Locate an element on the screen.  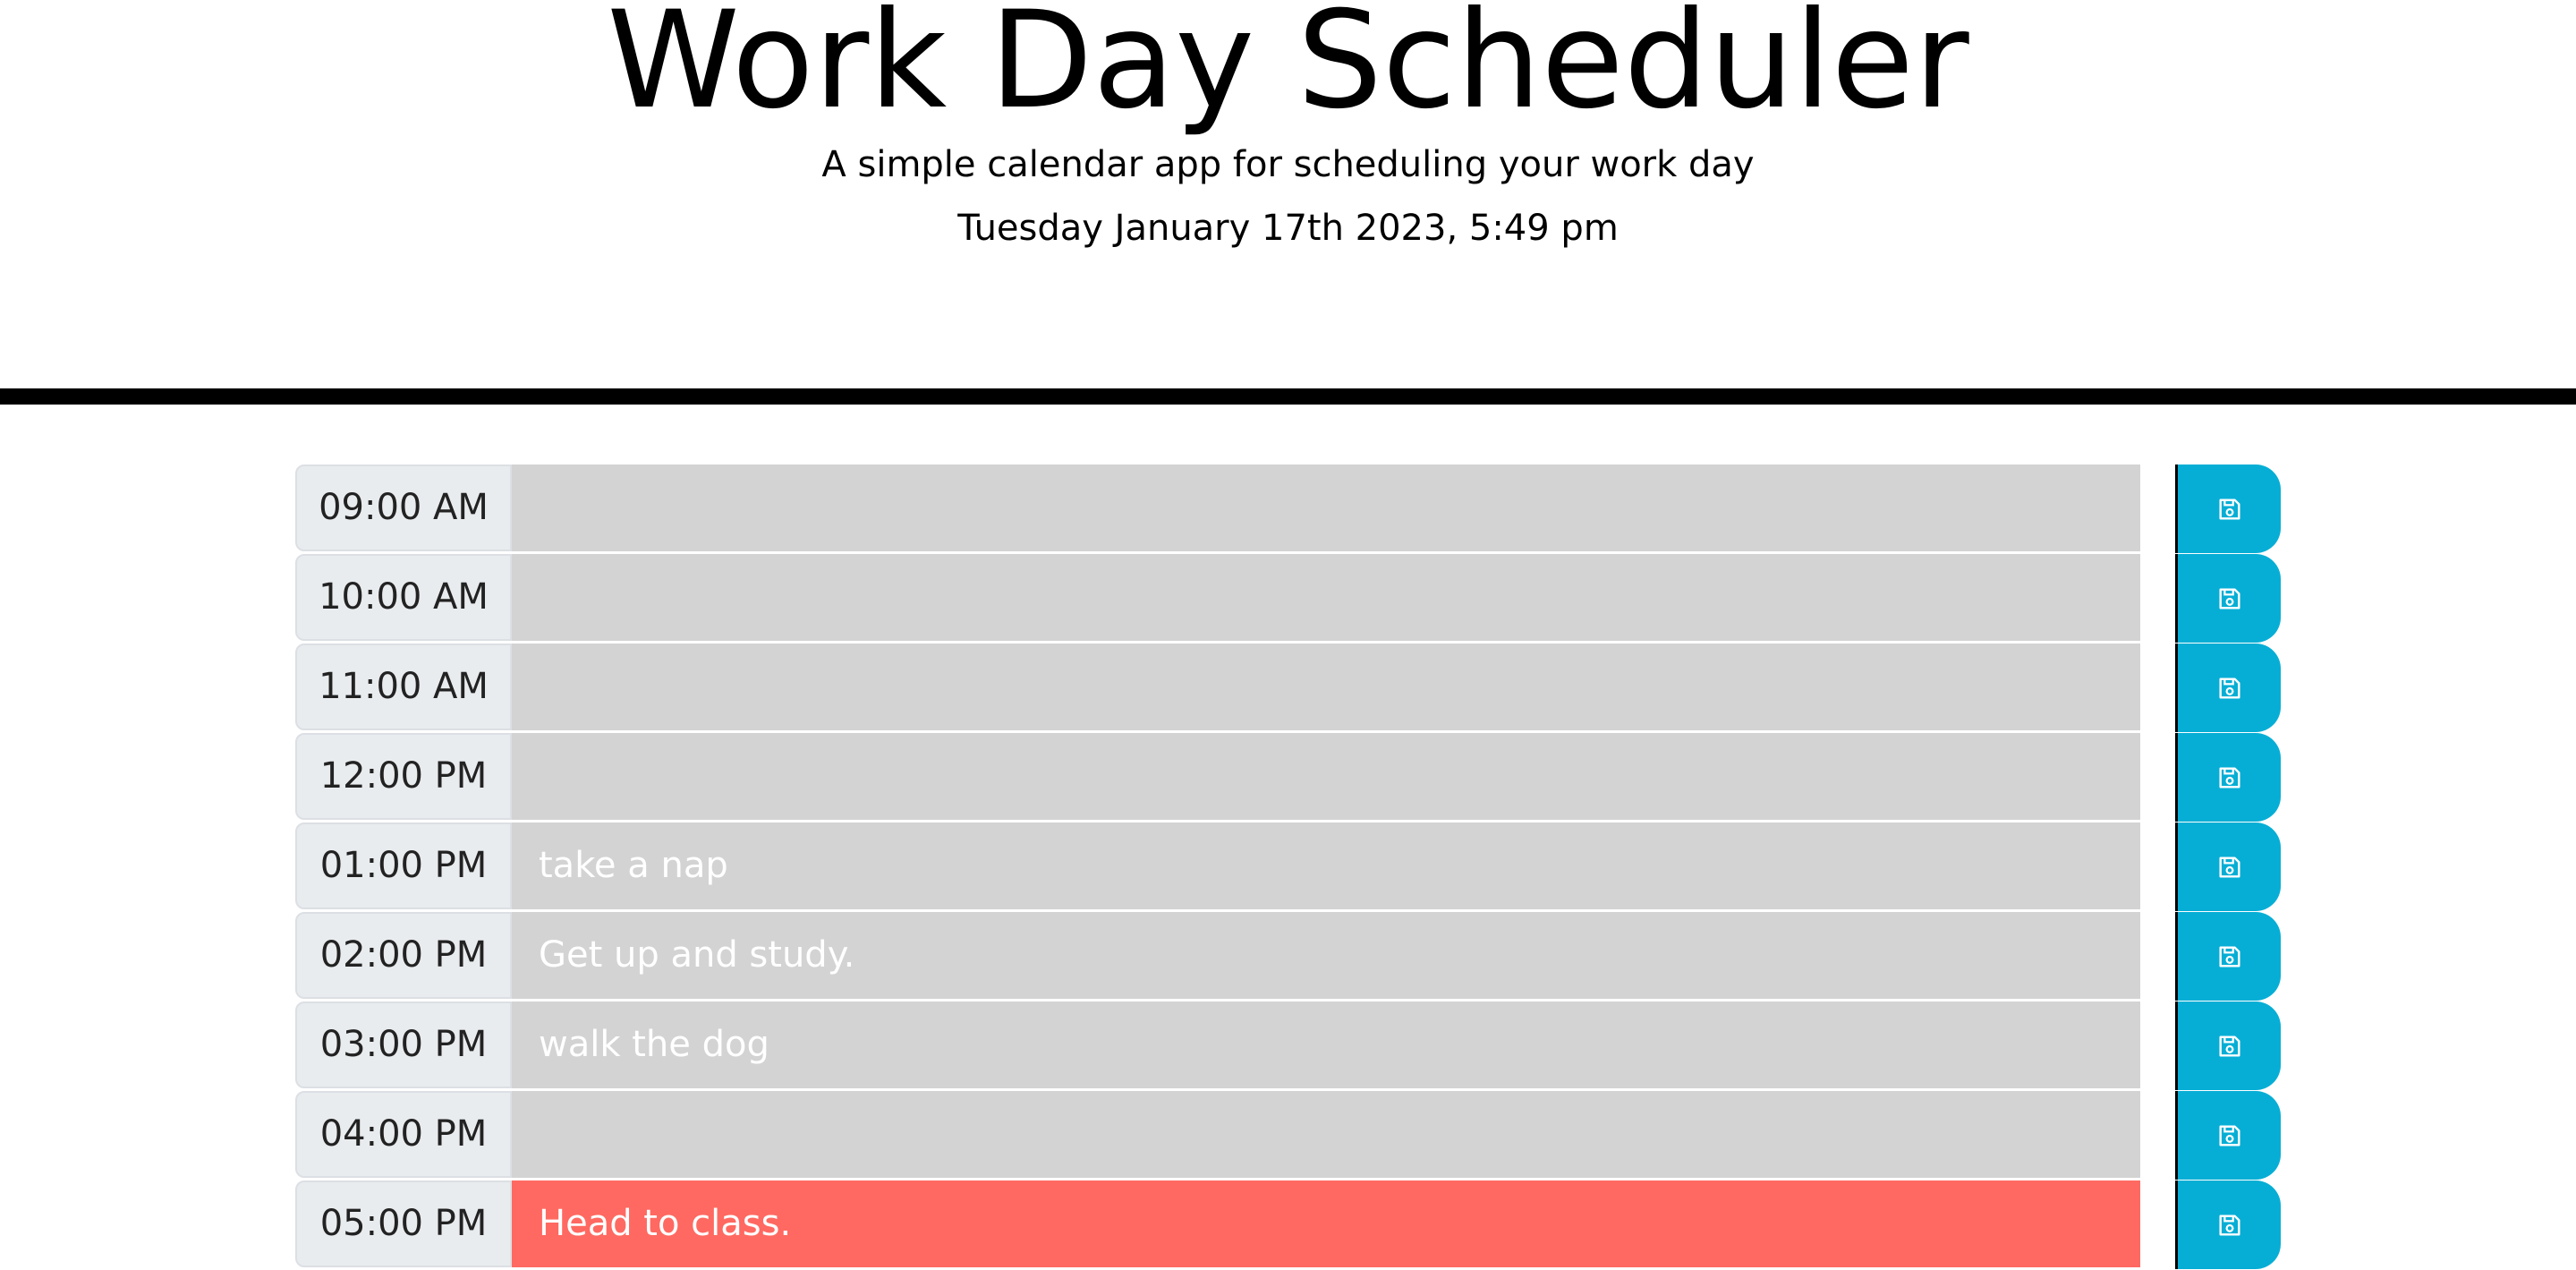
time-block: 12:00 PM is located at coordinates (1288, 778).